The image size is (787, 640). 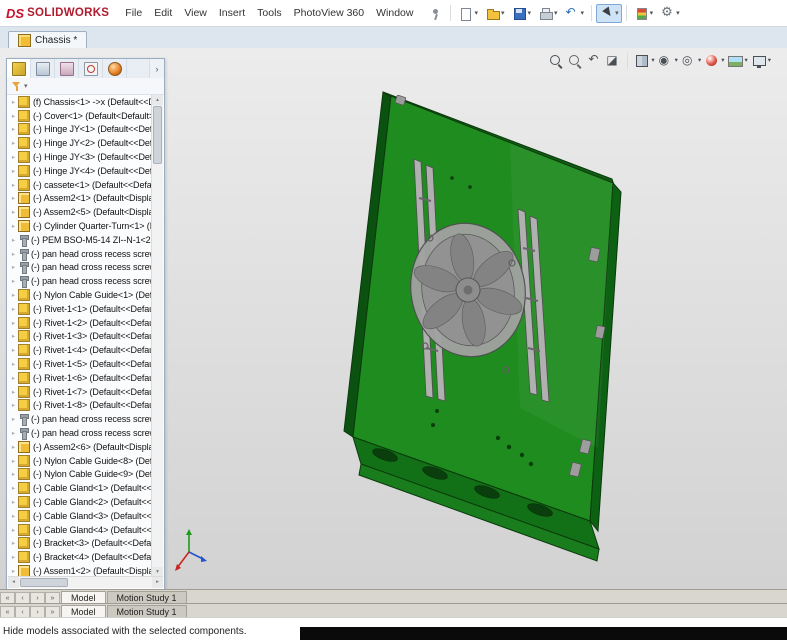 What do you see at coordinates (163, 13) in the screenshot?
I see `menu-edit: Edit` at bounding box center [163, 13].